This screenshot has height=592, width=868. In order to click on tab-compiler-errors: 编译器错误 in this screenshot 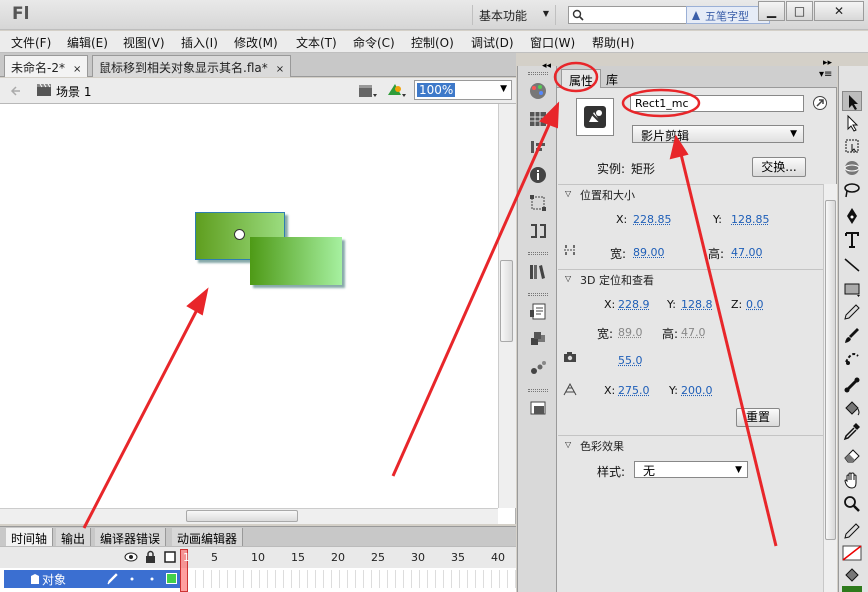, I will do `click(131, 537)`.